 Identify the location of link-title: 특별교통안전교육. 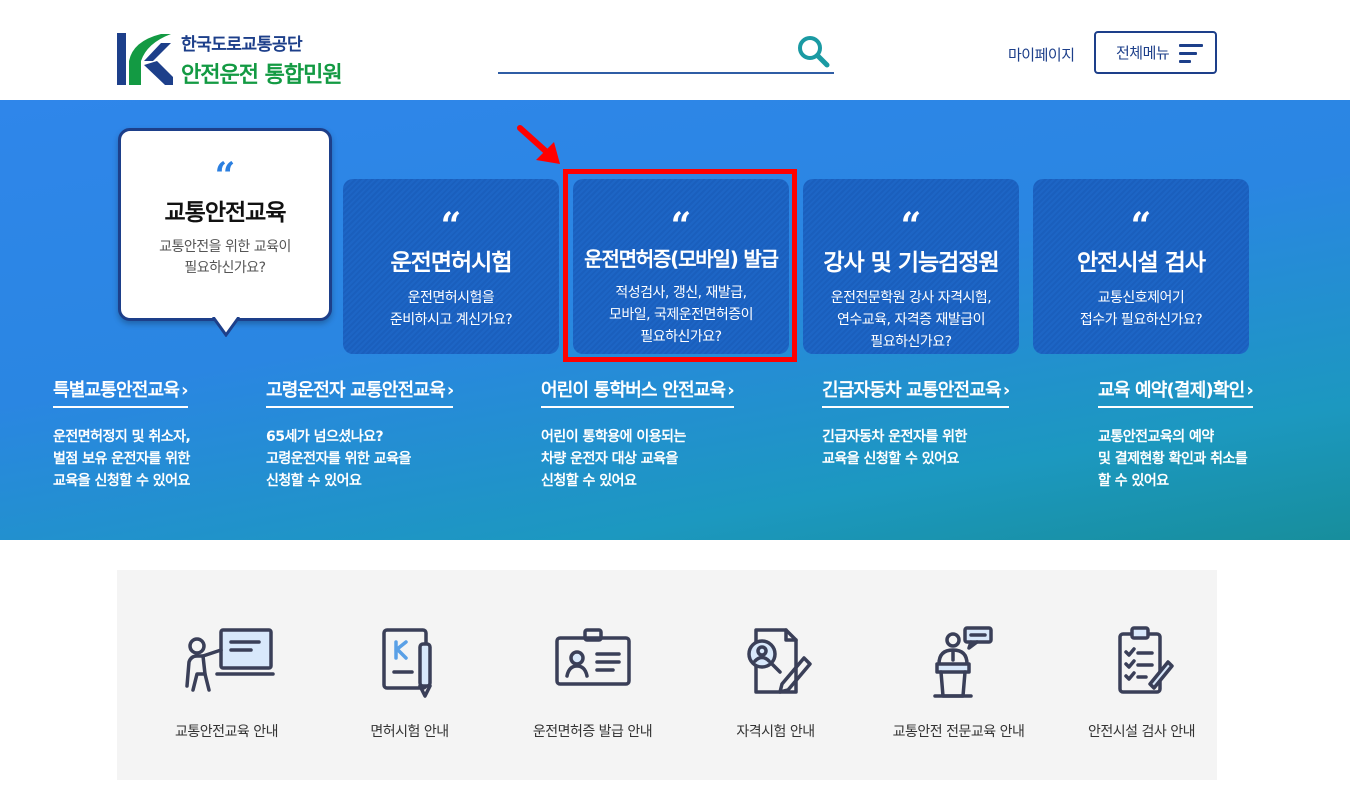
(116, 390).